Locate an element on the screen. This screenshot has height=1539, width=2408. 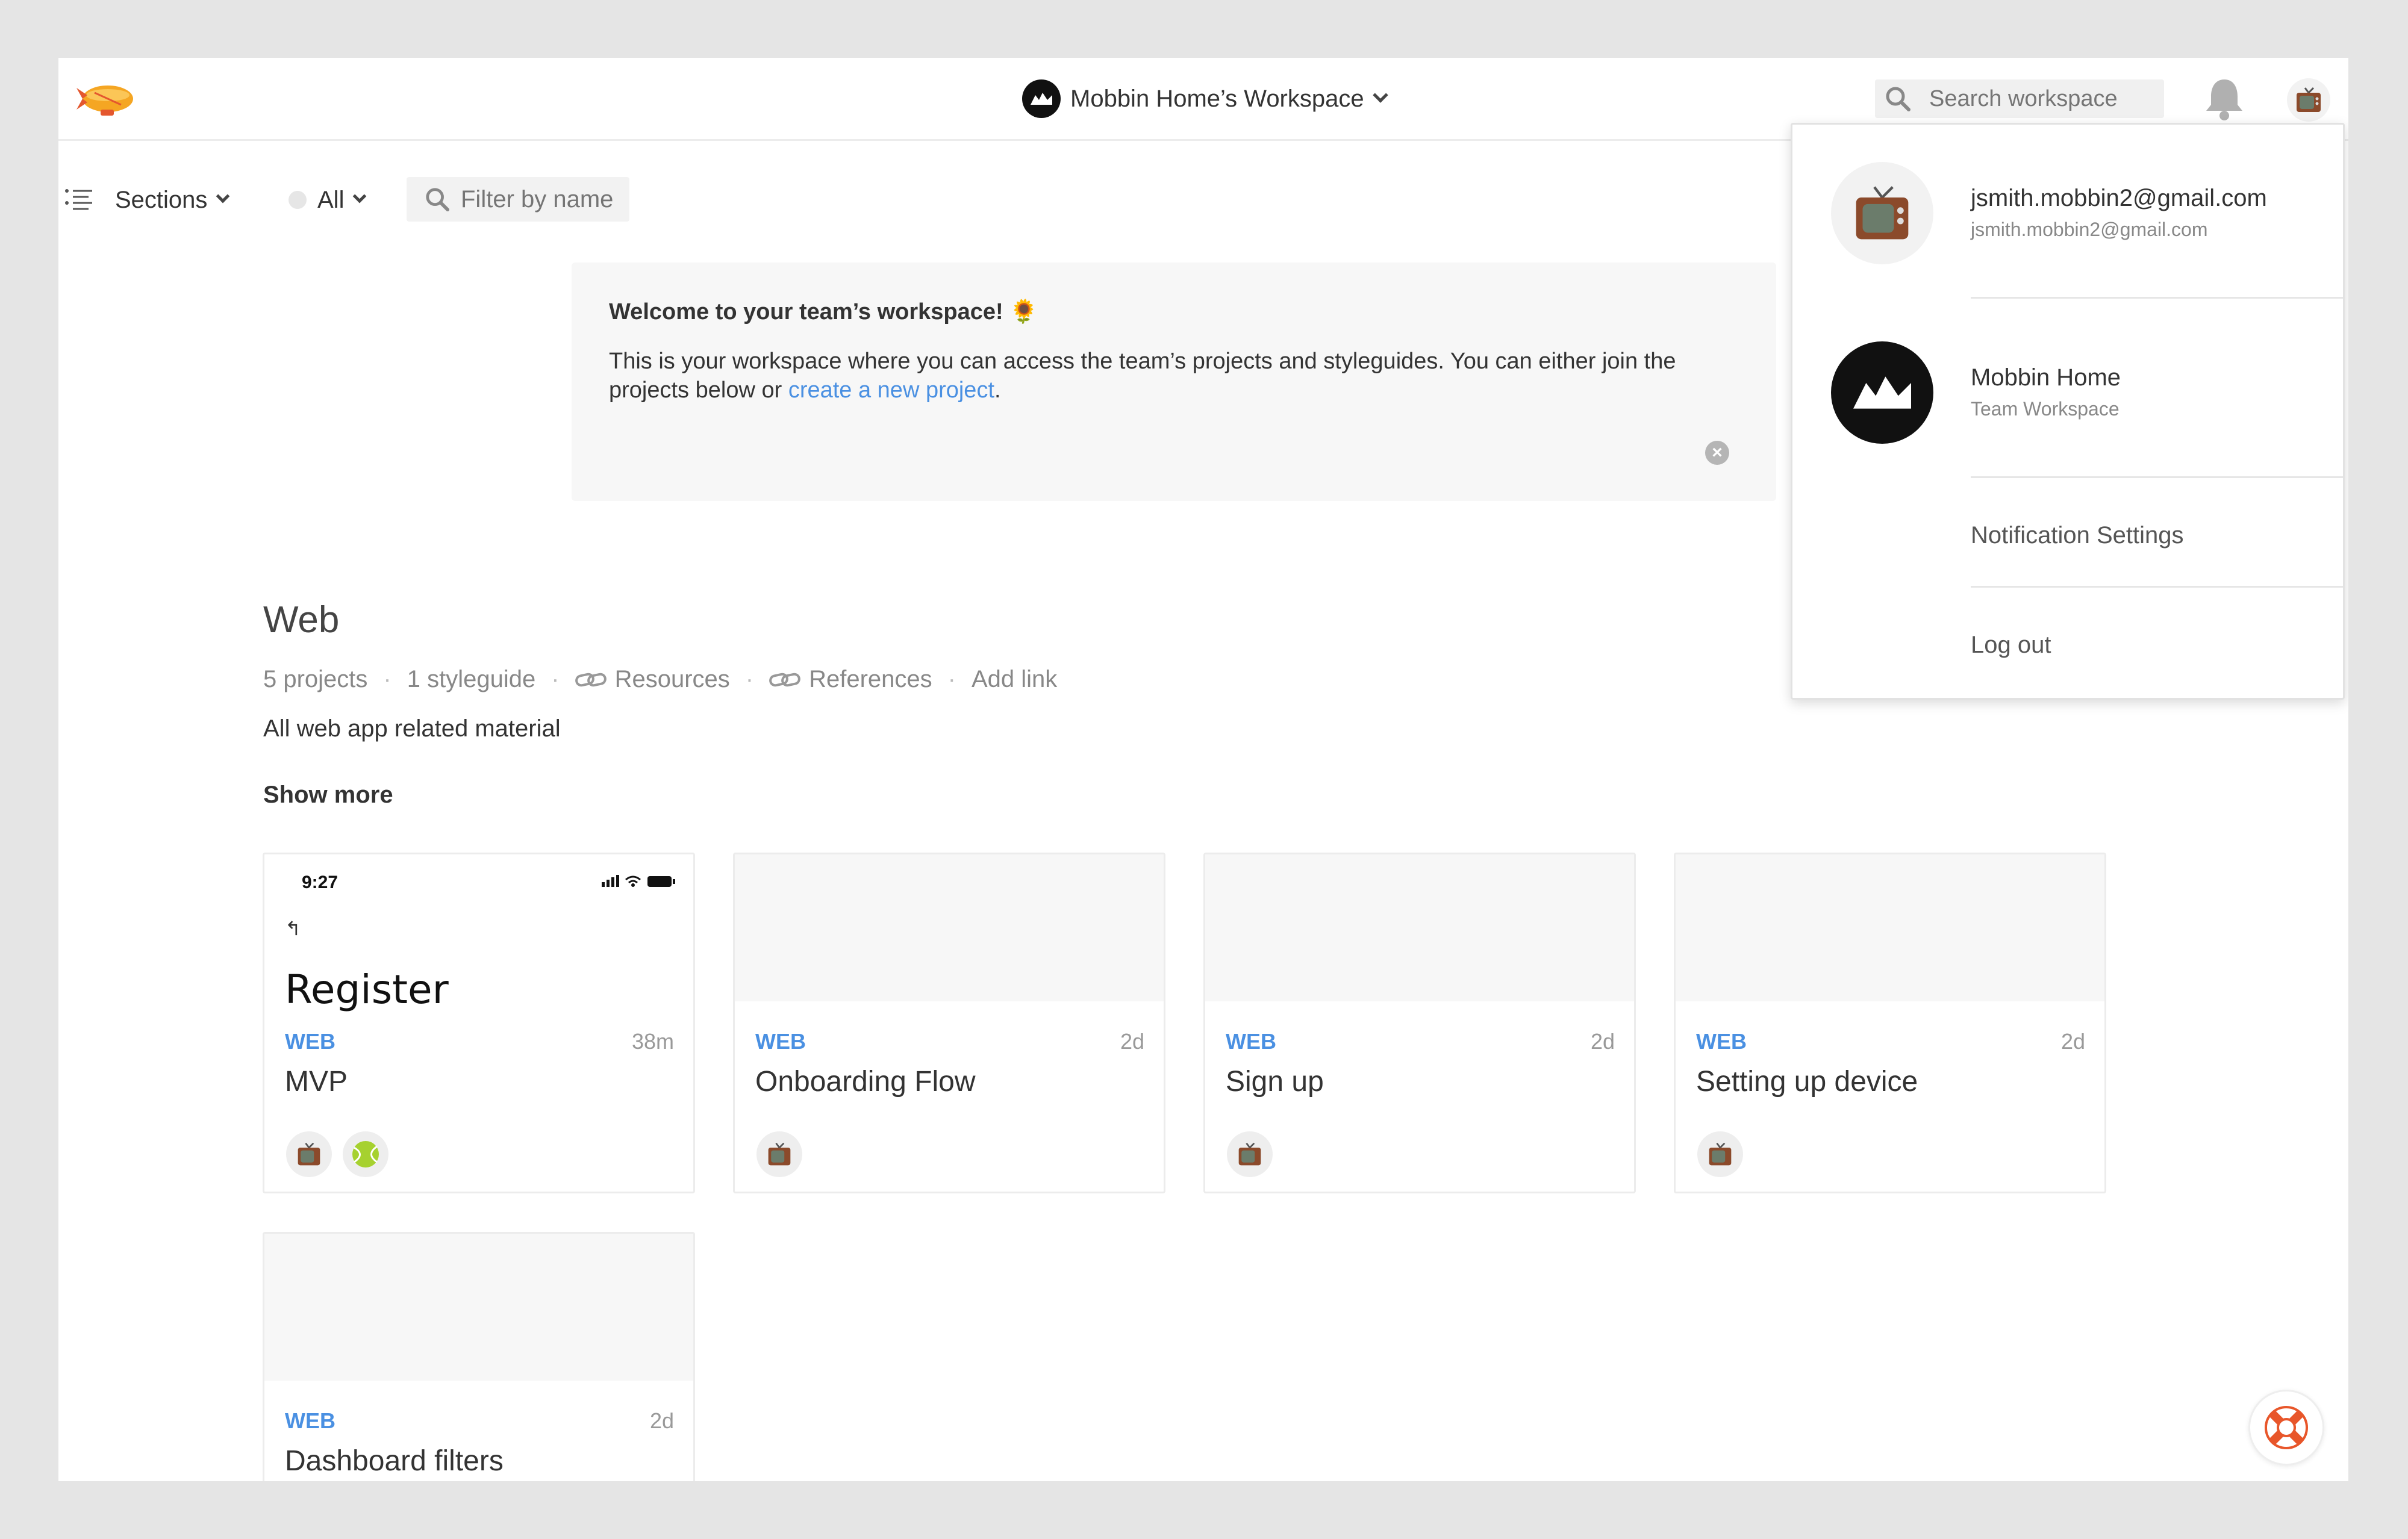
filter-box is located at coordinates (518, 199).